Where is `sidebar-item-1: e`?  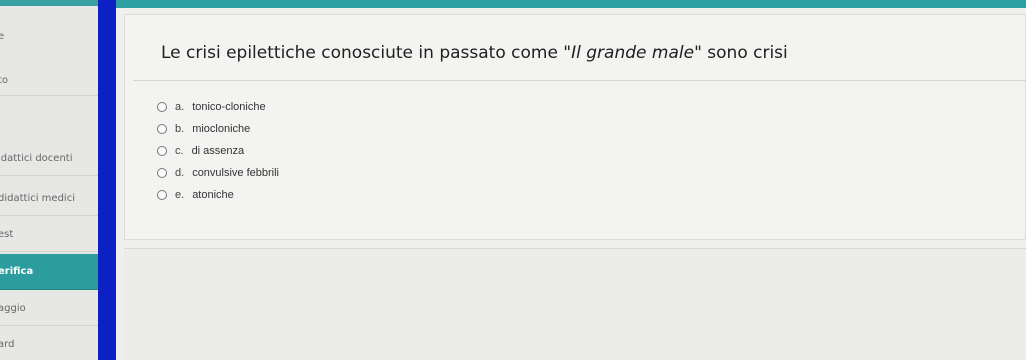 sidebar-item-1: e is located at coordinates (55, 37).